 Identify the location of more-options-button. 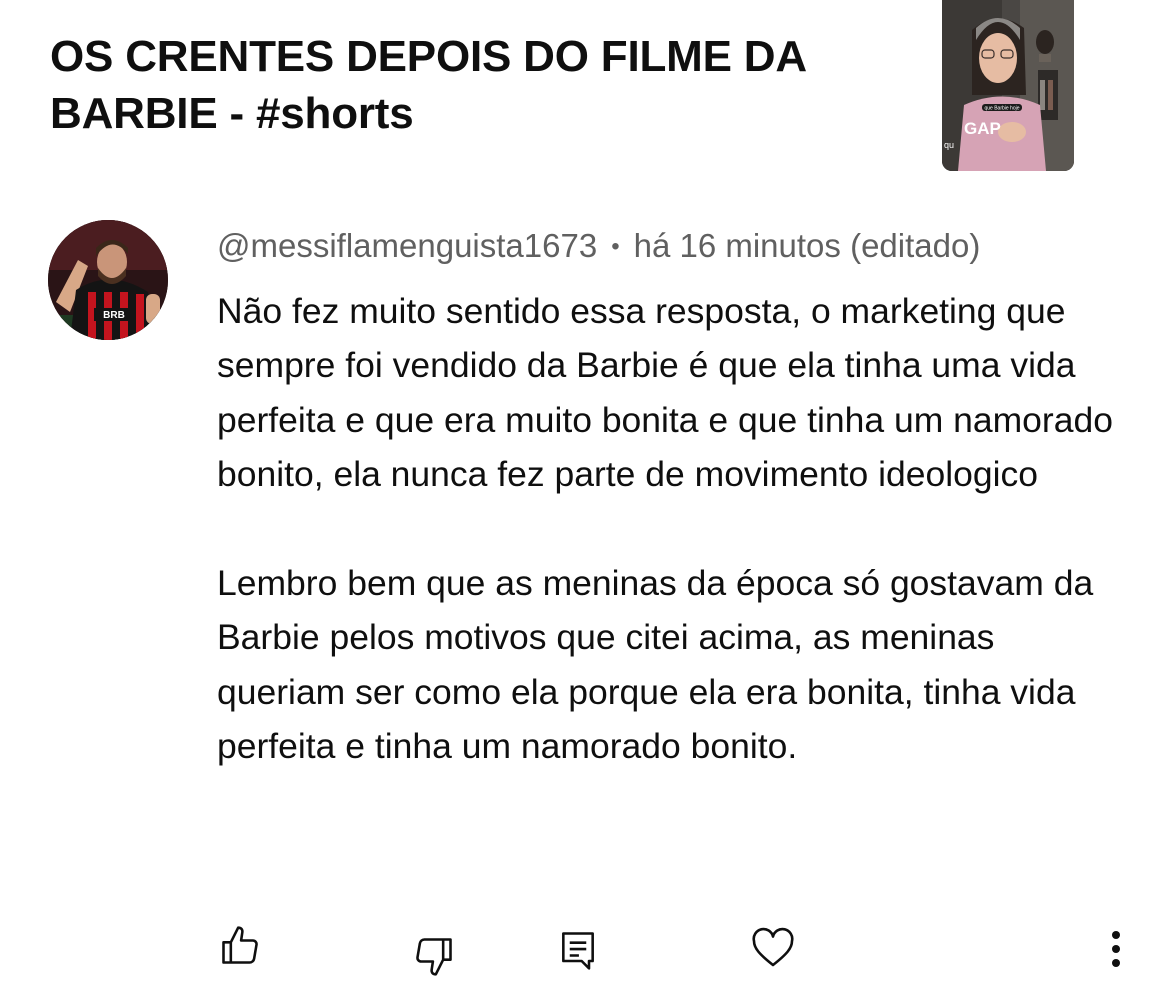
(1116, 948).